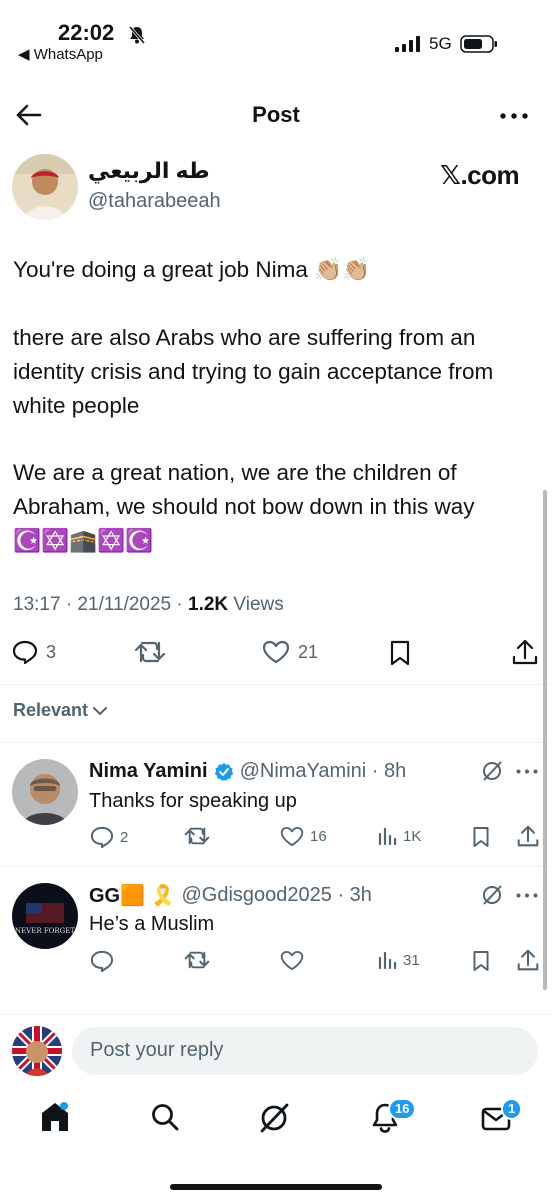  What do you see at coordinates (512, 1109) in the screenshot?
I see `messages-badge: 1` at bounding box center [512, 1109].